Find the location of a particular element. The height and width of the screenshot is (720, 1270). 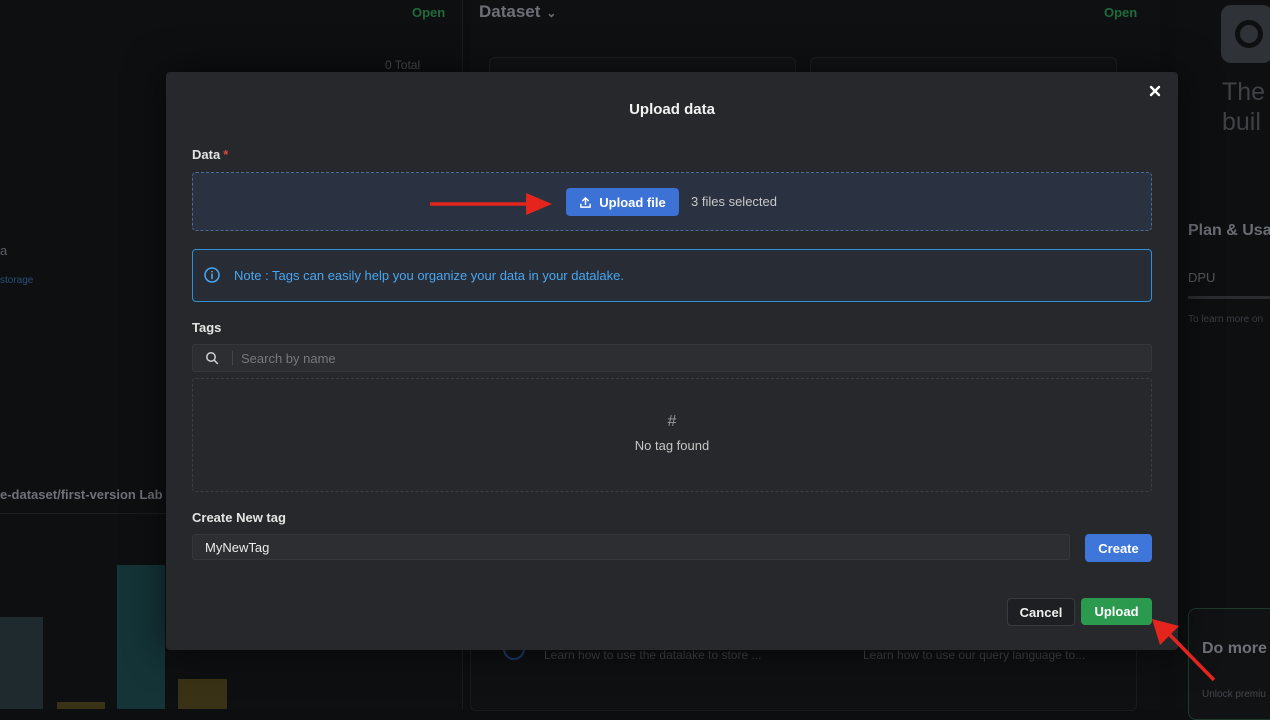

upload-file-button: Upload file is located at coordinates (622, 202).